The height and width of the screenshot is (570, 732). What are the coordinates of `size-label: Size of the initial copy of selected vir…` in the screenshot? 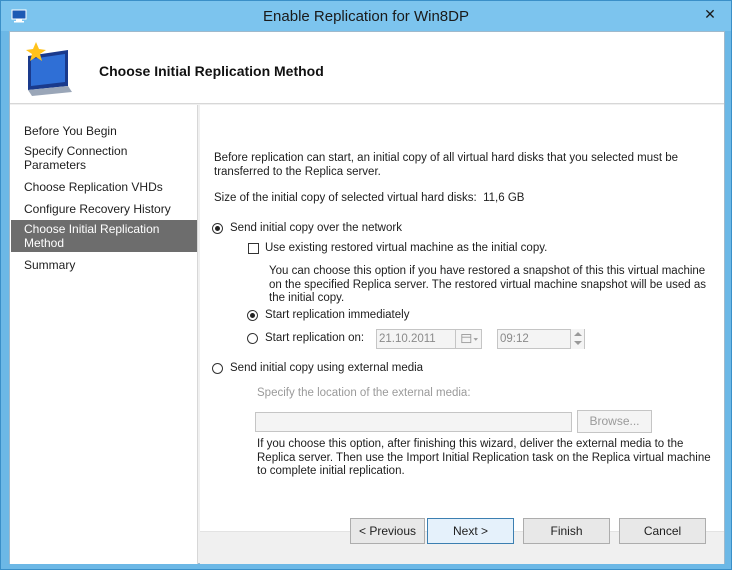 It's located at (369, 199).